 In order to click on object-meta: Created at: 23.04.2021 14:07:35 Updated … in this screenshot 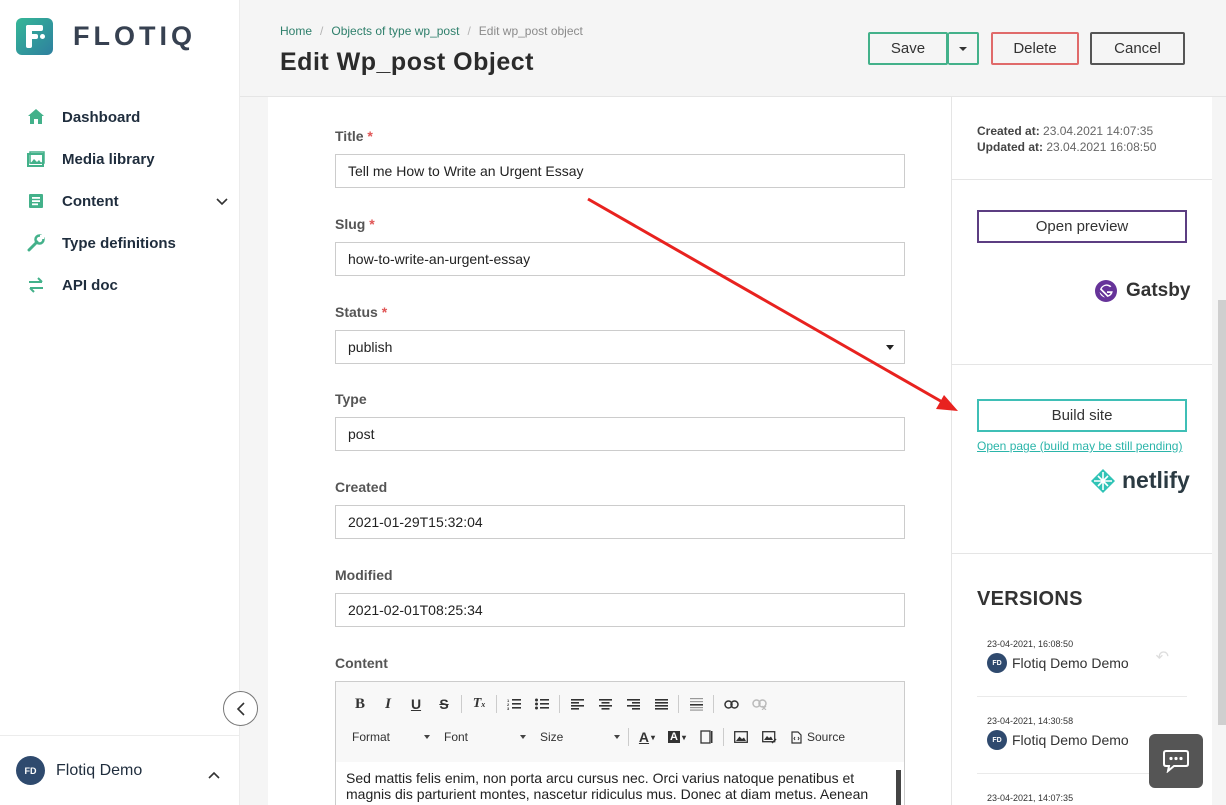, I will do `click(1066, 139)`.